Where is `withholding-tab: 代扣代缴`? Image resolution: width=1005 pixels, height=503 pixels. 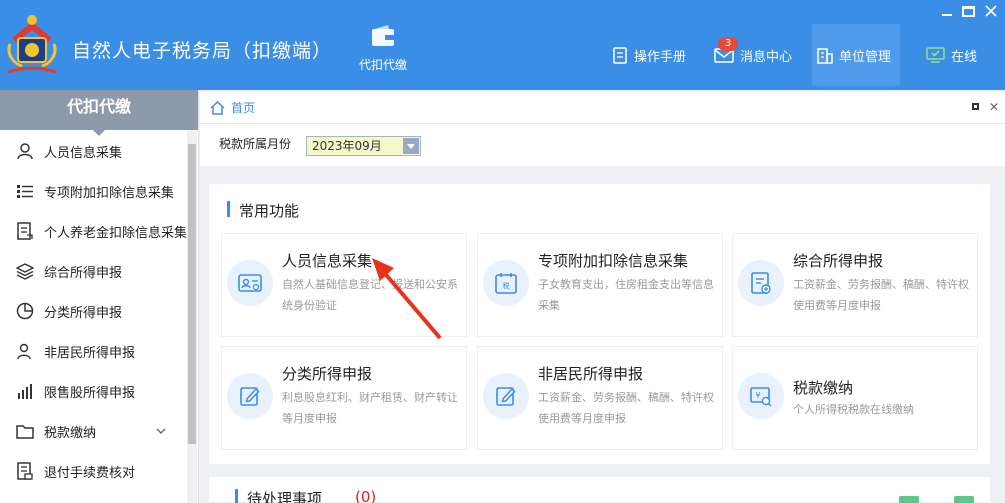
withholding-tab: 代扣代缴 is located at coordinates (383, 48).